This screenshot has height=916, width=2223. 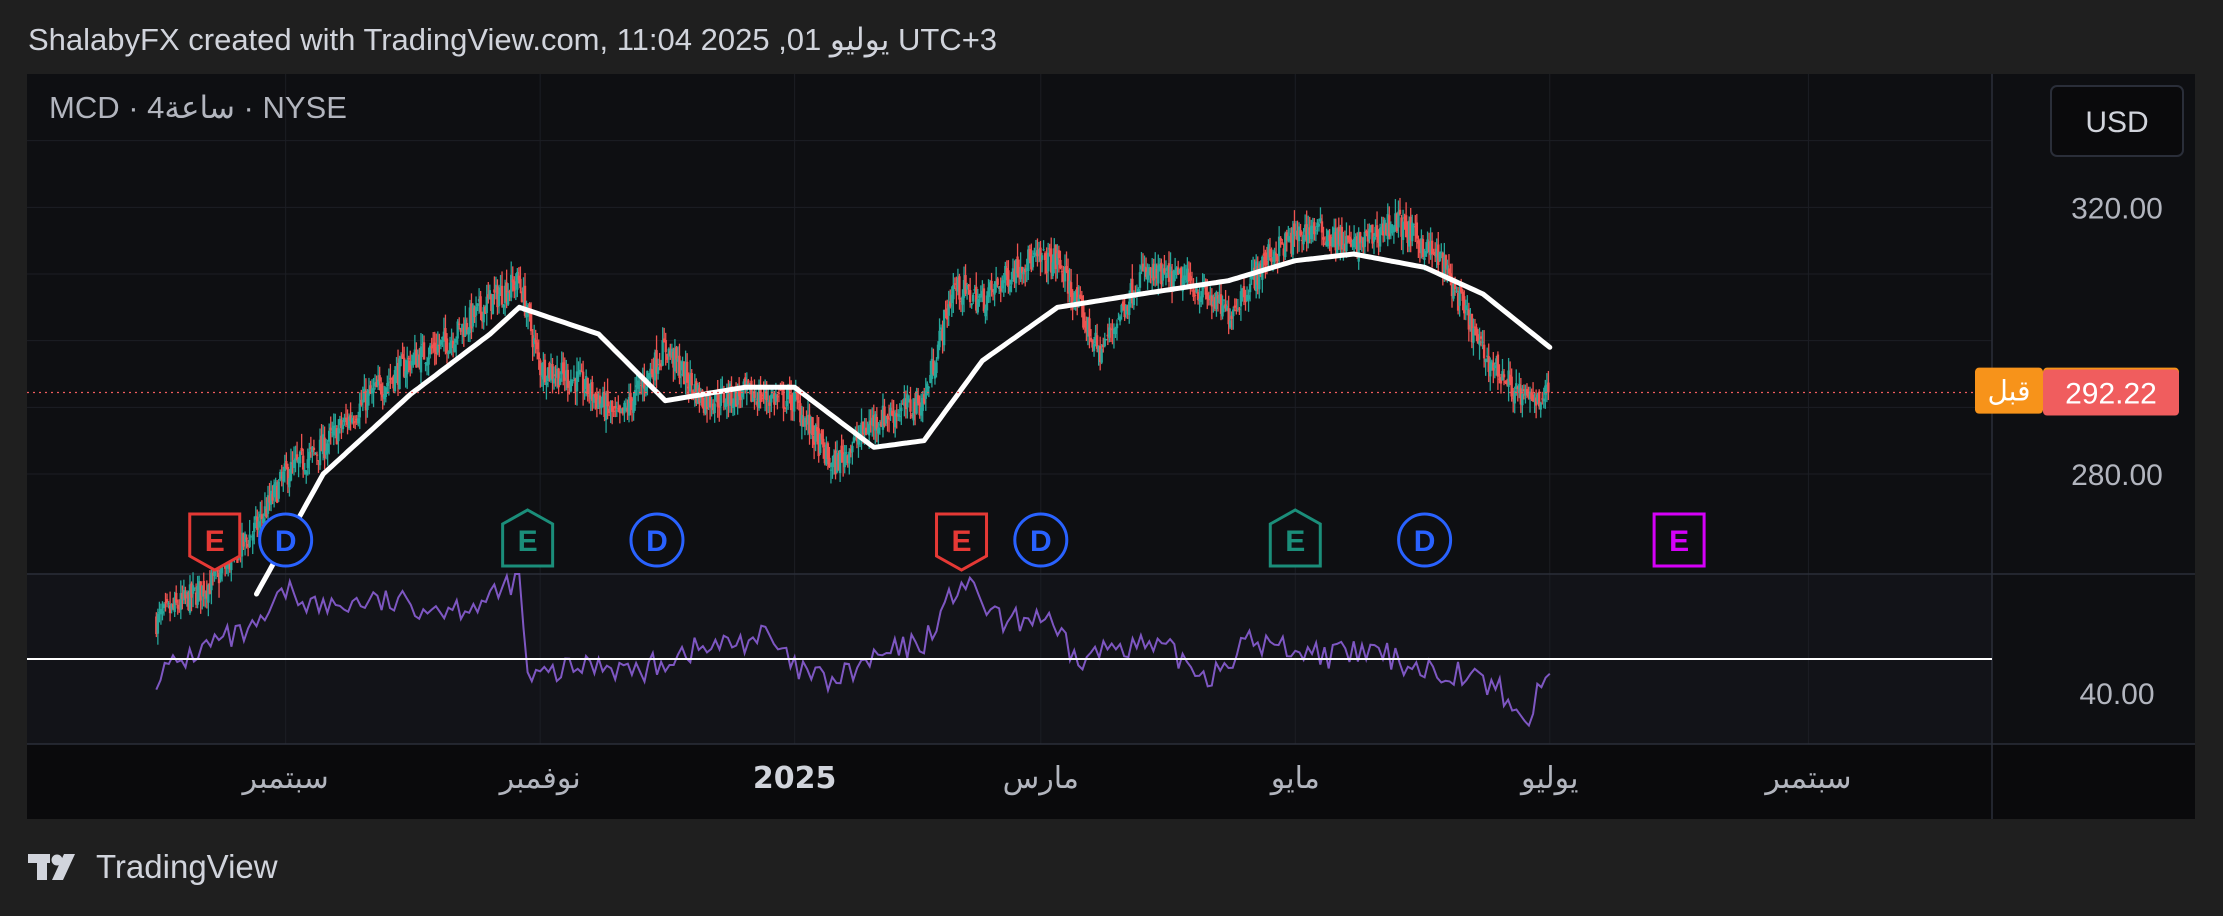 What do you see at coordinates (2116, 694) in the screenshot?
I see `rsi-axis-tick-label: 40.00` at bounding box center [2116, 694].